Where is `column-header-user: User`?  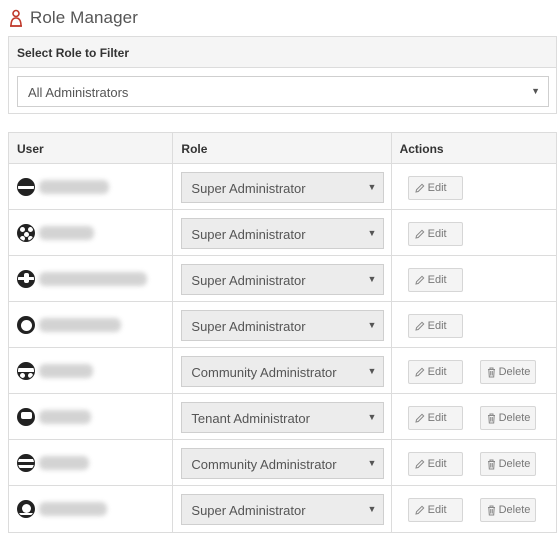 column-header-user: User is located at coordinates (91, 148).